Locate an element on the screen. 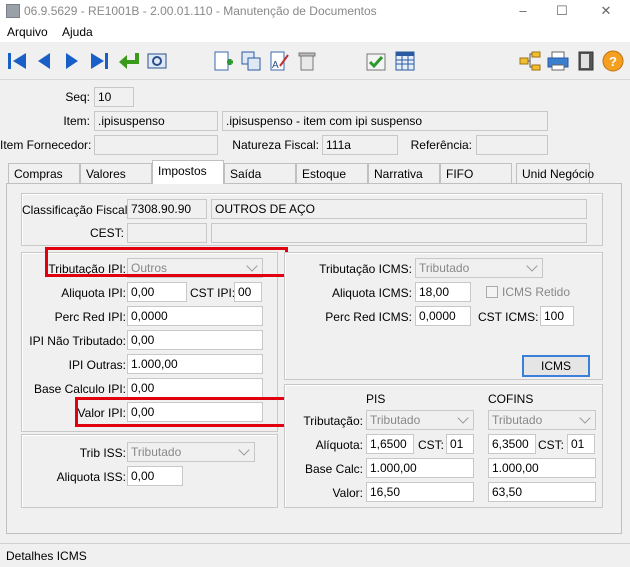 The image size is (630, 567). pis-tributacao-select: Tributado is located at coordinates (420, 420).